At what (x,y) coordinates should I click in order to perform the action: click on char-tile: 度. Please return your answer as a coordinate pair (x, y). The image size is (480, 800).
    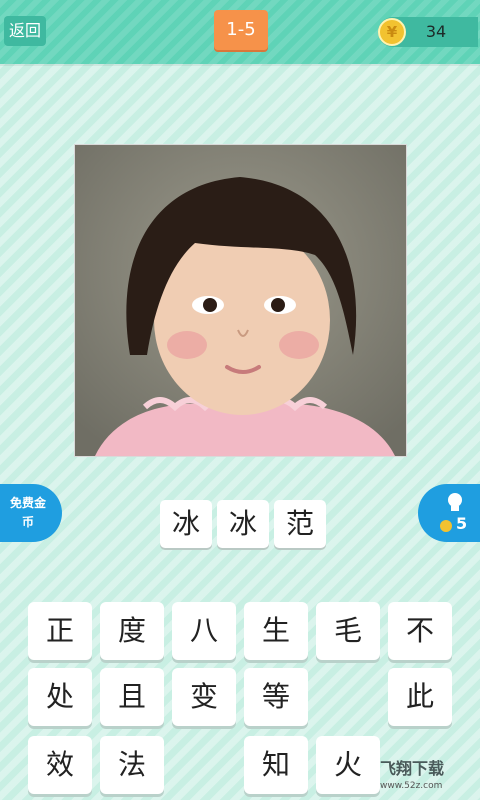
    Looking at the image, I should click on (132, 631).